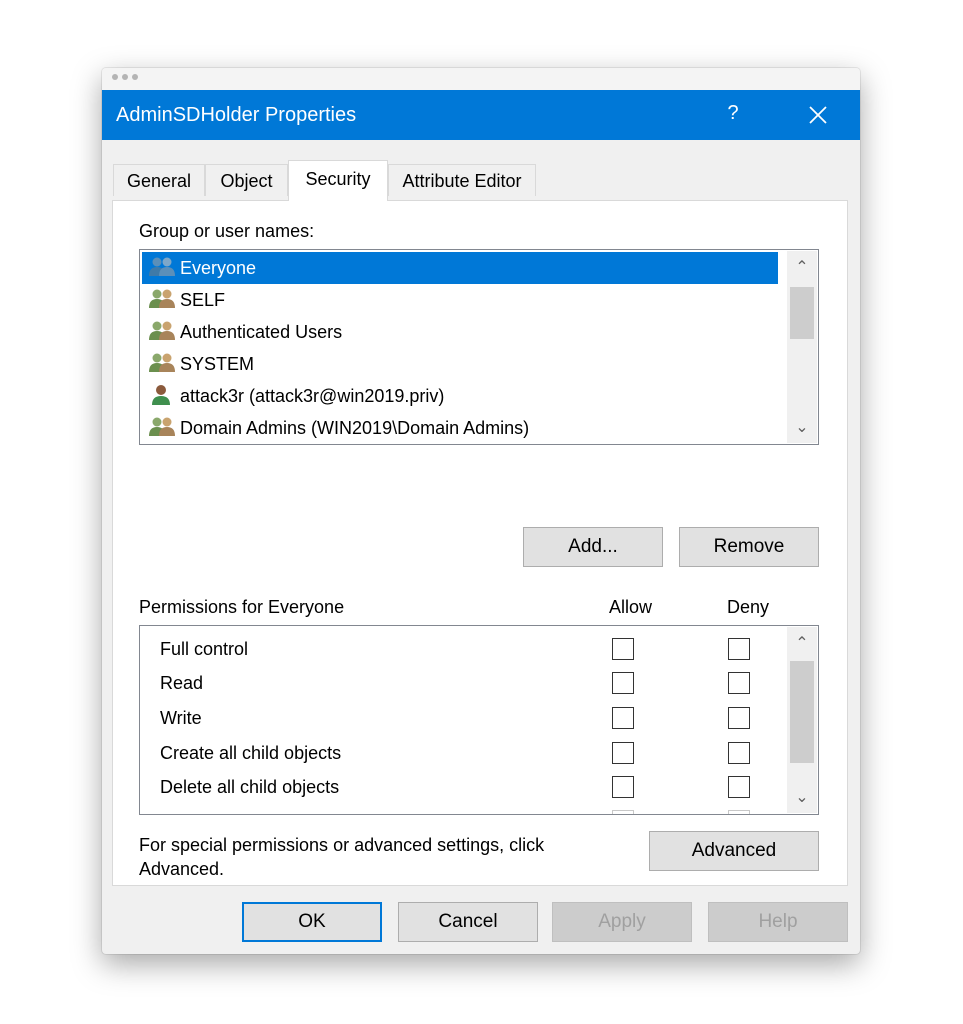 This screenshot has width=963, height=1024. What do you see at coordinates (312, 922) in the screenshot?
I see `ok-button: OK` at bounding box center [312, 922].